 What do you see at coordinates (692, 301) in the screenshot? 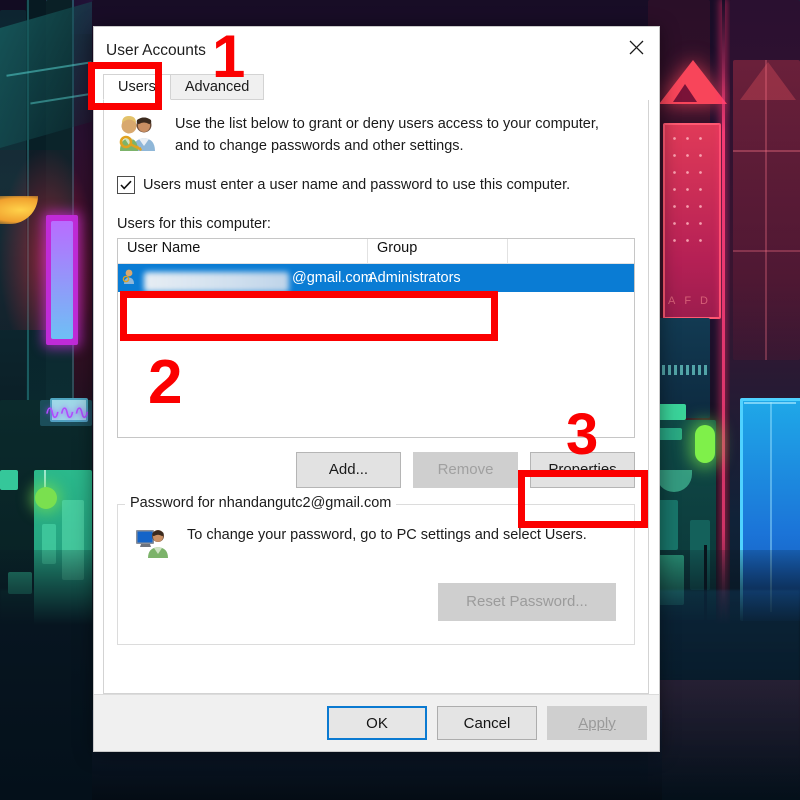
I see `billboard-text: AFD` at bounding box center [692, 301].